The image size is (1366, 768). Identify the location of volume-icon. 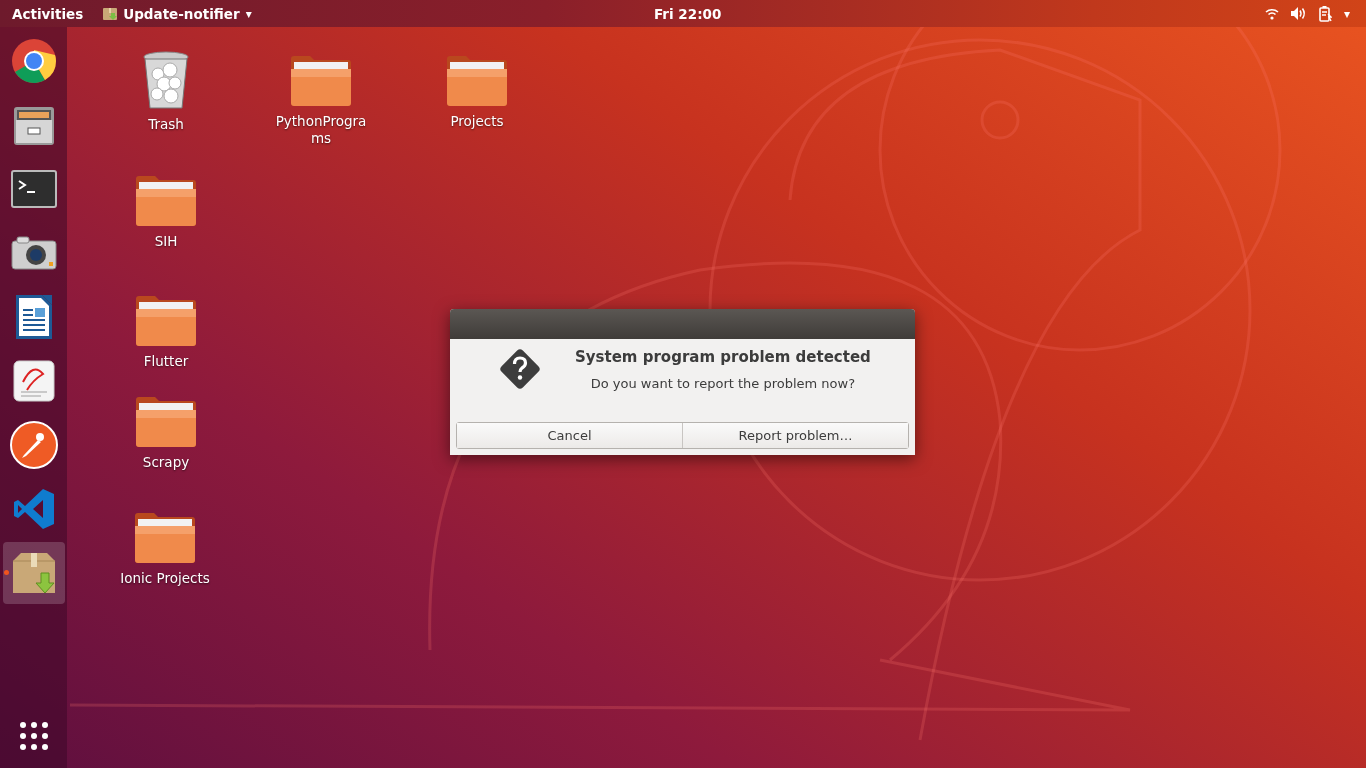
(1298, 13).